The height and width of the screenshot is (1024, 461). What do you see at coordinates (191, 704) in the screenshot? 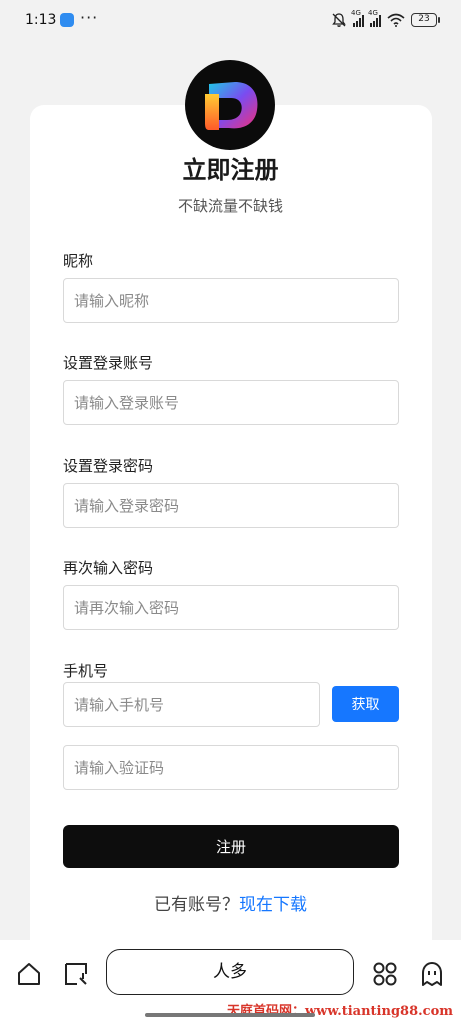
I see `phone-input` at bounding box center [191, 704].